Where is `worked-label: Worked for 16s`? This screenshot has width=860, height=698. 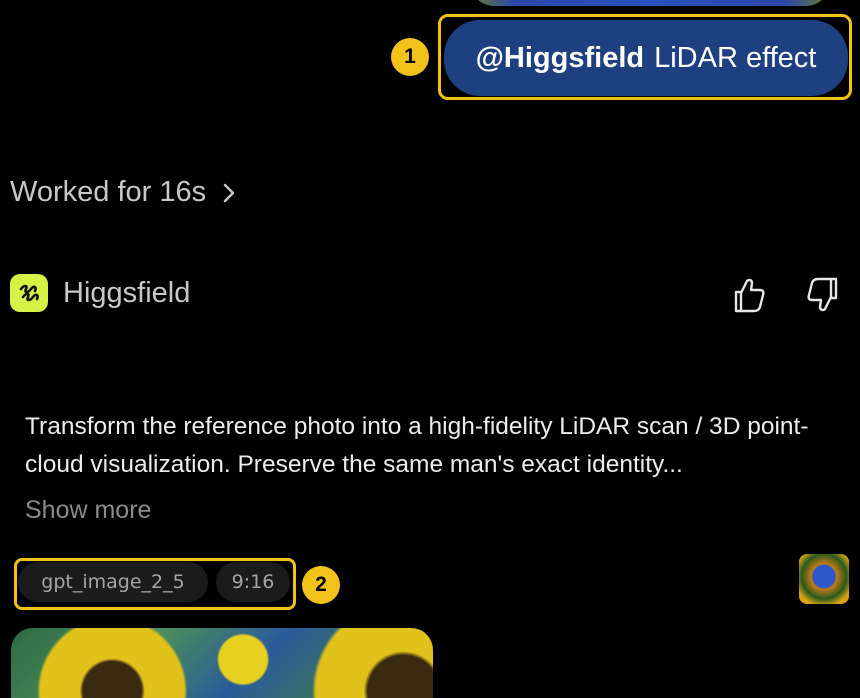
worked-label: Worked for 16s is located at coordinates (108, 192).